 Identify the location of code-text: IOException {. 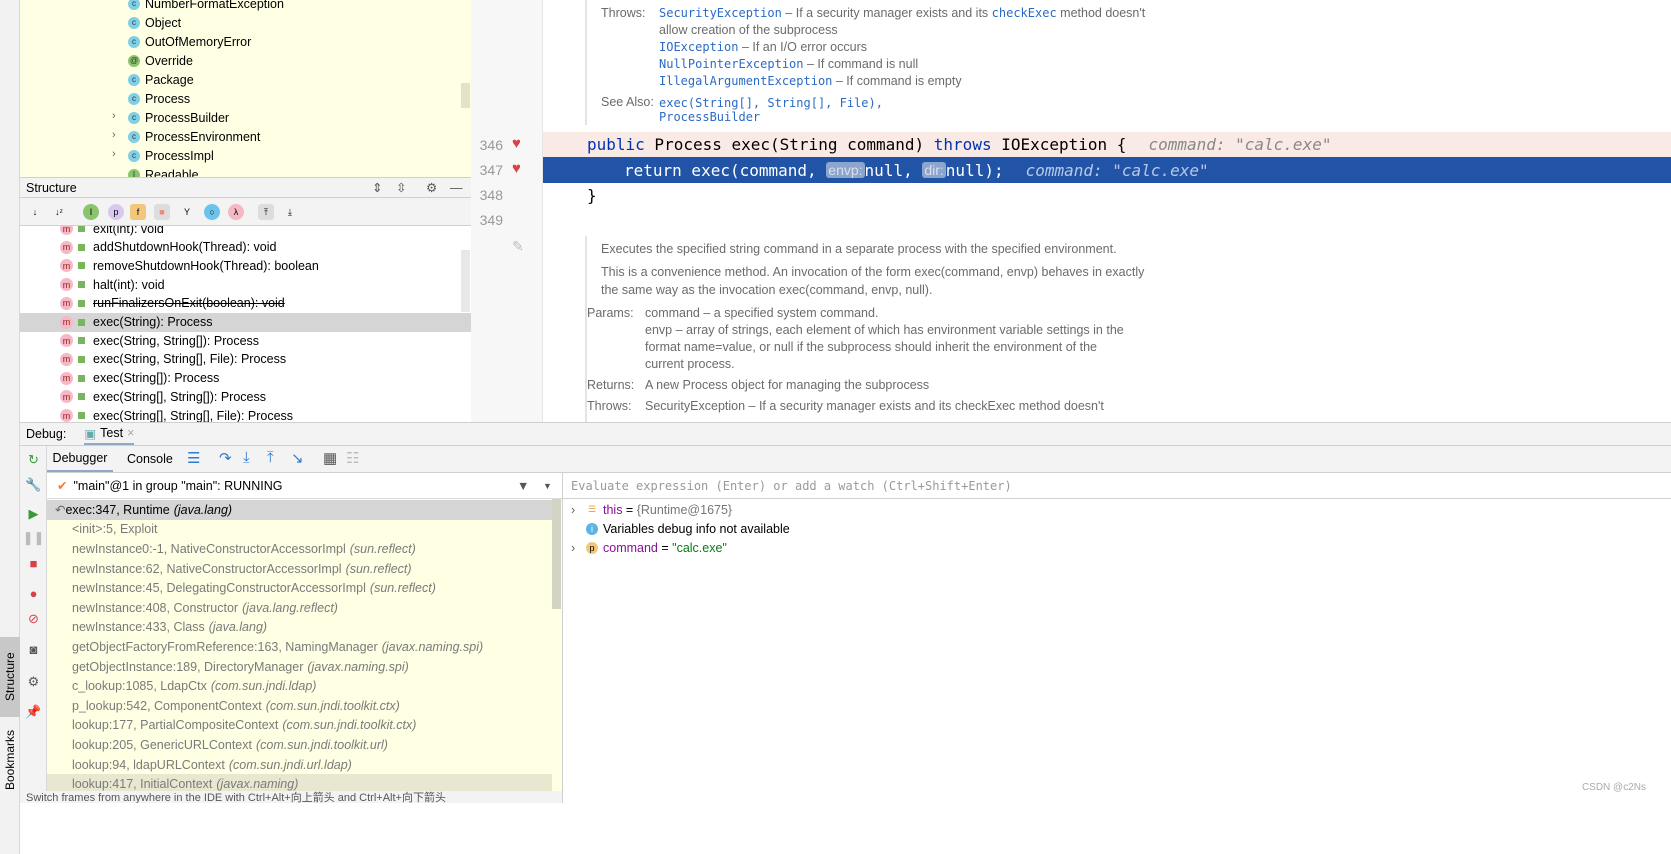
(1059, 144).